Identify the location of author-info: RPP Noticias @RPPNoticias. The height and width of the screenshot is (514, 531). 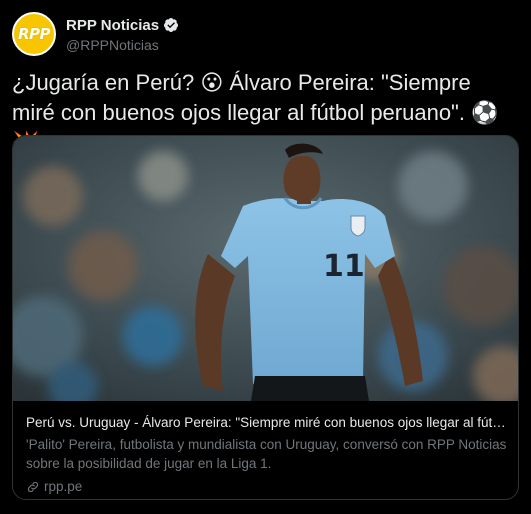
(122, 34).